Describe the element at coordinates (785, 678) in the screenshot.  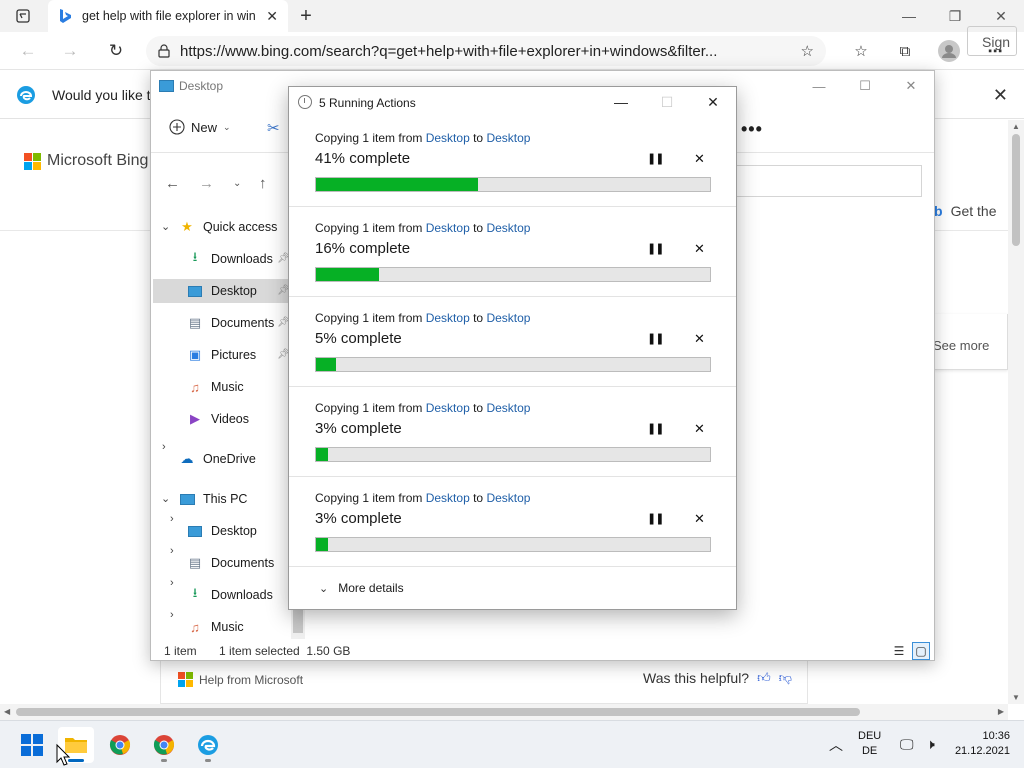
I see `thumbs-down-icon: 👎︎` at that location.